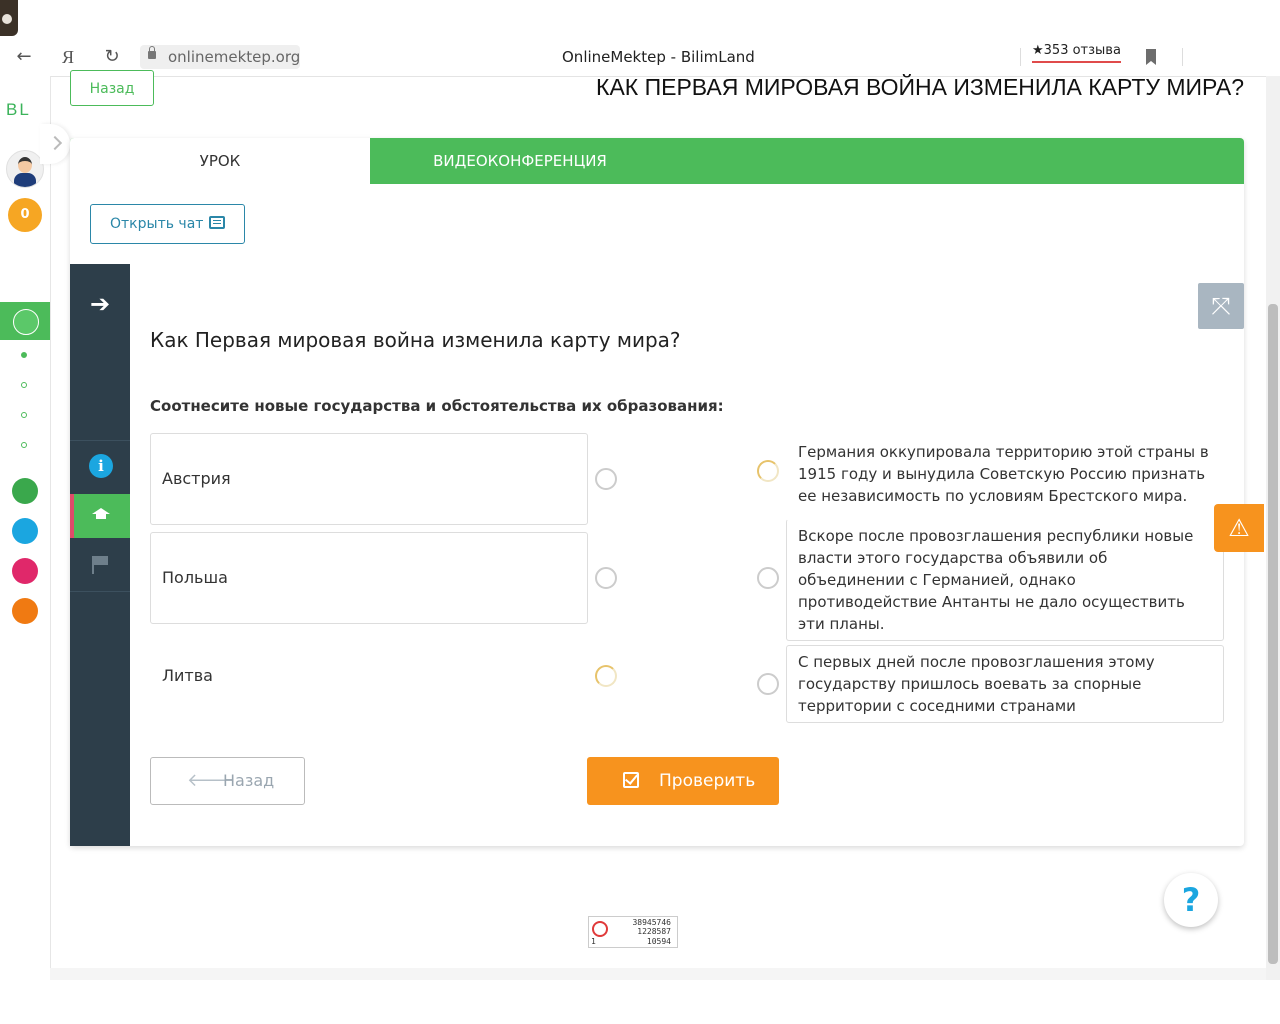 The width and height of the screenshot is (1280, 1024). I want to click on online-mektep-icon, so click(26, 322).